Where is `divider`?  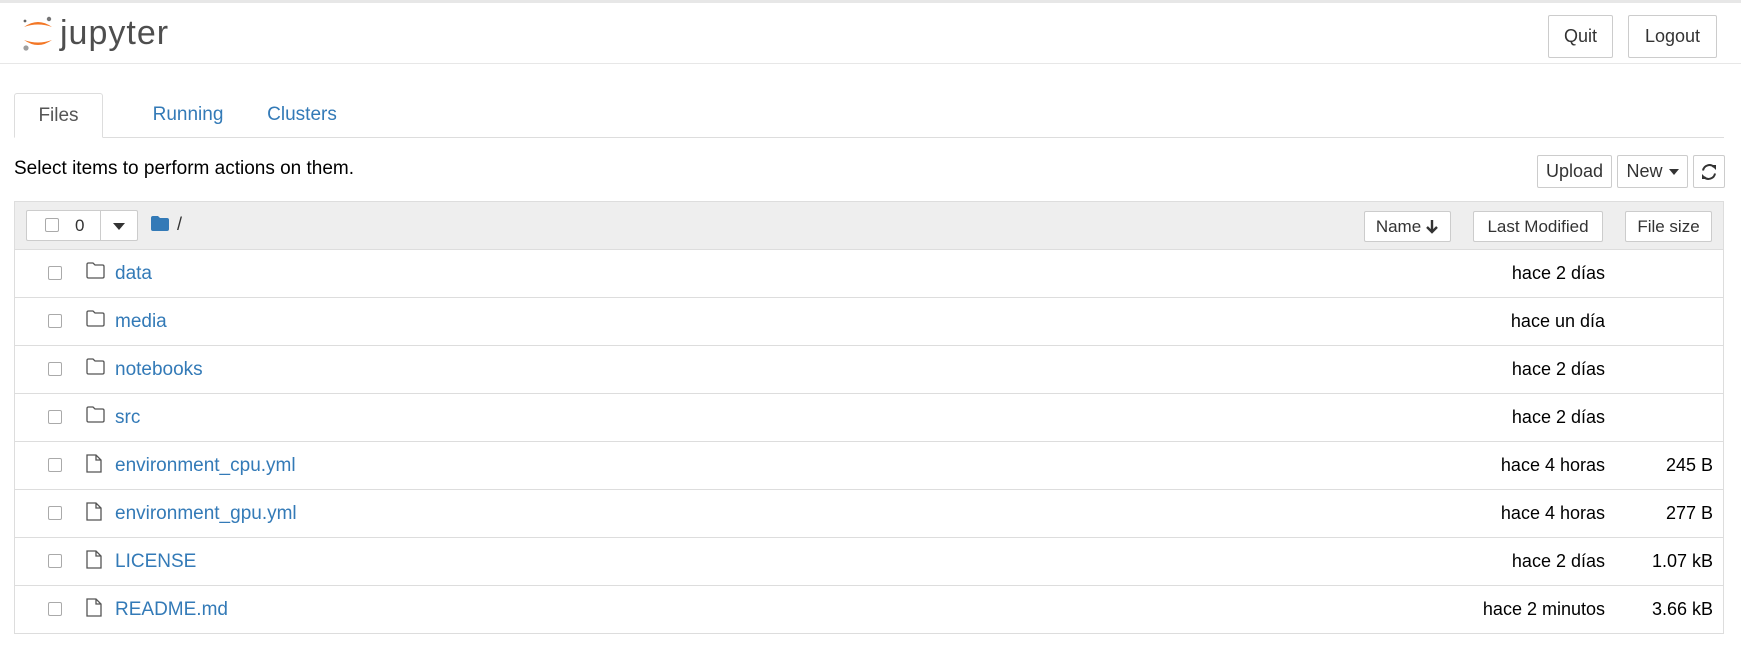 divider is located at coordinates (100, 225).